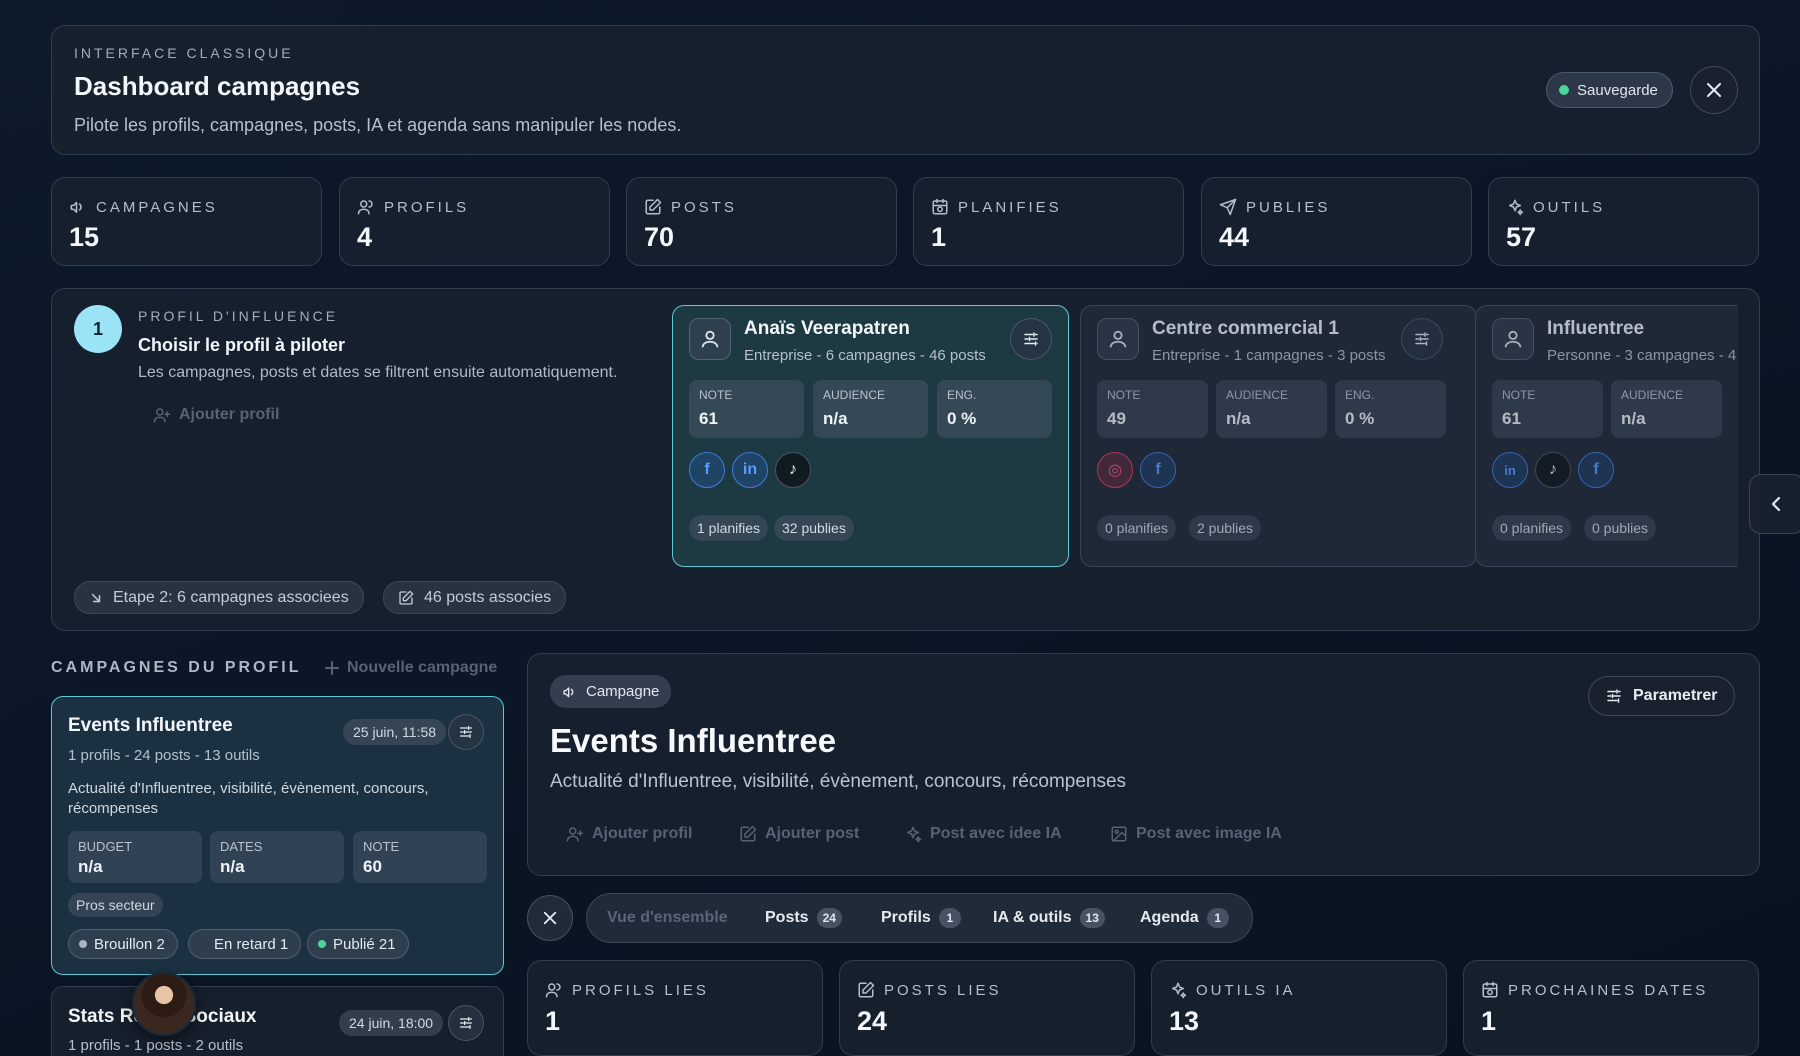 The width and height of the screenshot is (1800, 1056). Describe the element at coordinates (812, 833) in the screenshot. I see `action-label: Ajouter post` at that location.